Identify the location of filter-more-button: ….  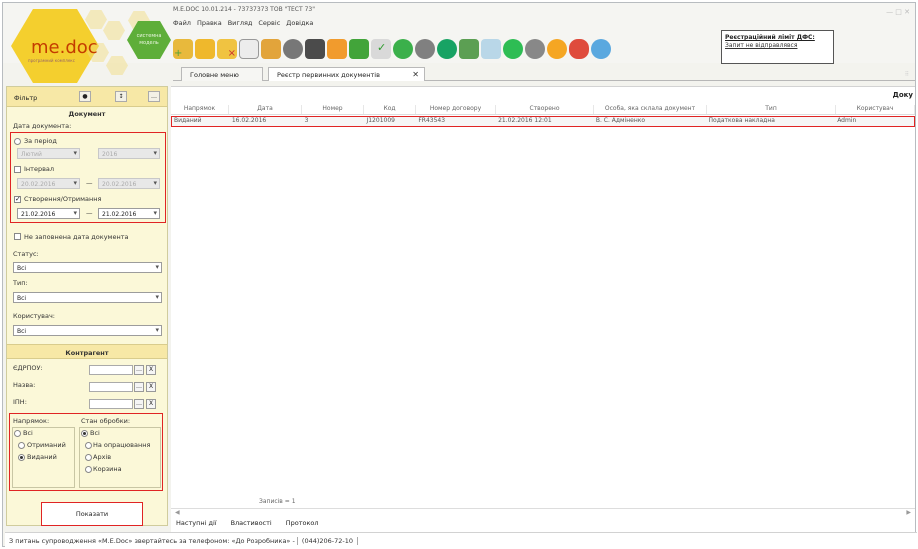
(154, 96).